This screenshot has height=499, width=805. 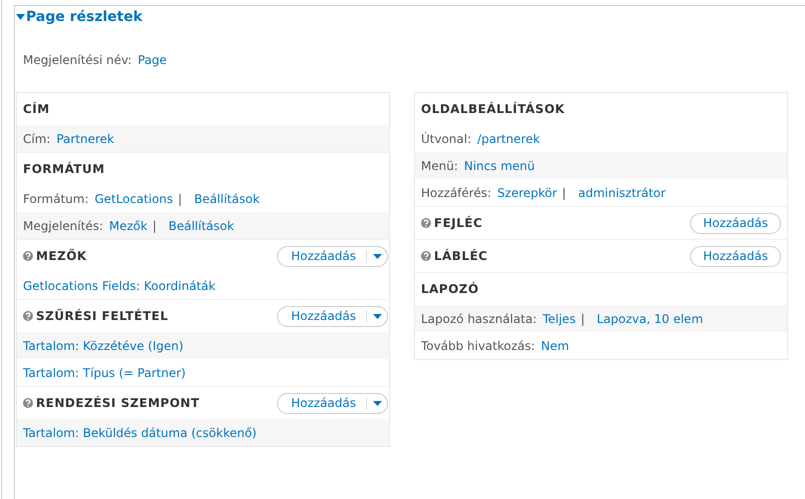 What do you see at coordinates (450, 289) in the screenshot?
I see `section-heading: LAPOZÓ` at bounding box center [450, 289].